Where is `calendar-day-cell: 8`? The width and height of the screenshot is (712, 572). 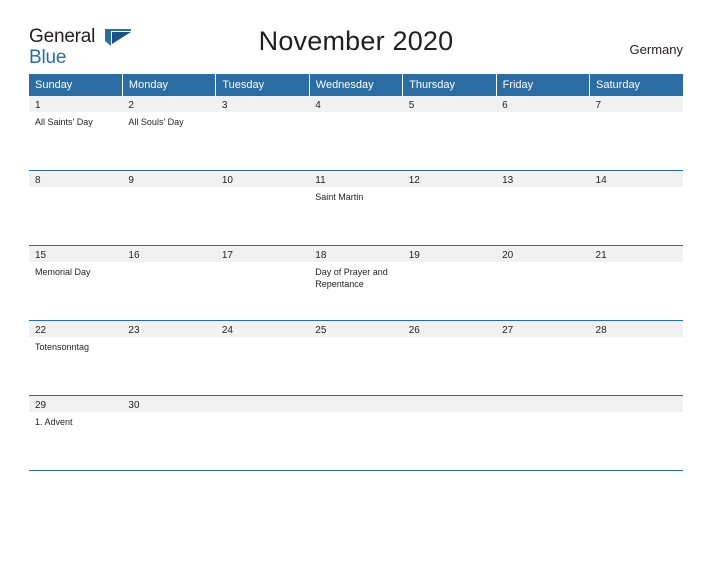 calendar-day-cell: 8 is located at coordinates (76, 208).